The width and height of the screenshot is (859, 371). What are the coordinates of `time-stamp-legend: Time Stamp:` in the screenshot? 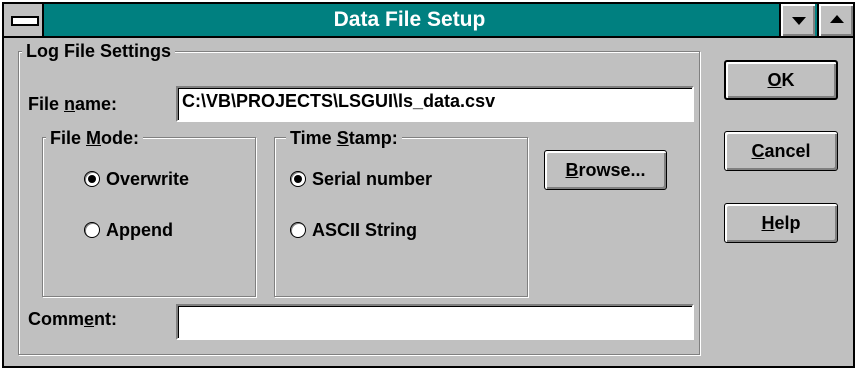 It's located at (344, 138).